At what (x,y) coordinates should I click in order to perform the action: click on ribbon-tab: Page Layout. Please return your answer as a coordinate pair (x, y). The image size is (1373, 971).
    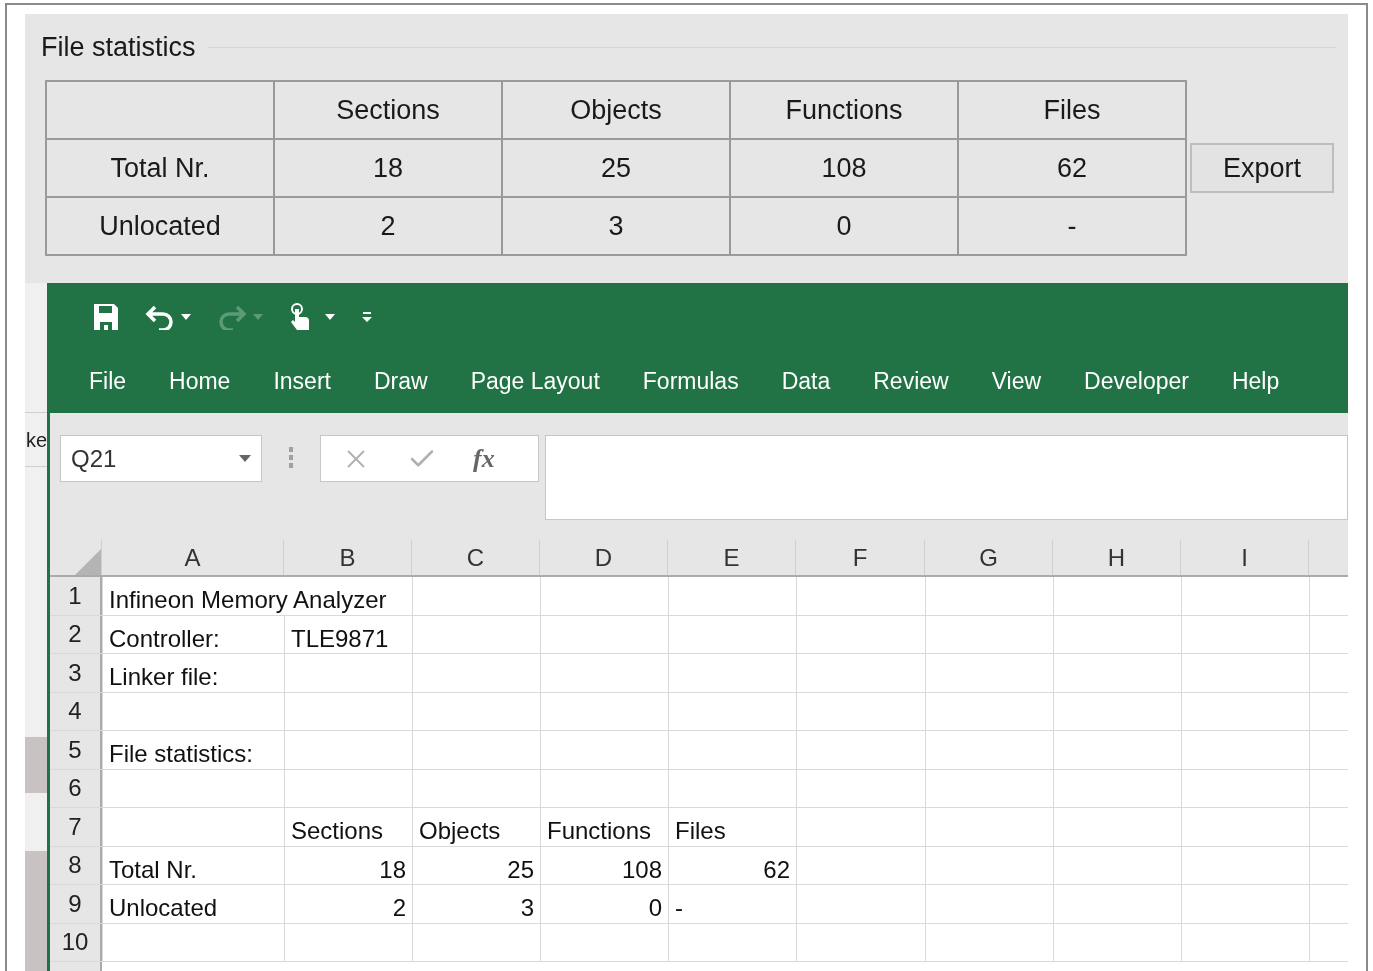
    Looking at the image, I should click on (535, 381).